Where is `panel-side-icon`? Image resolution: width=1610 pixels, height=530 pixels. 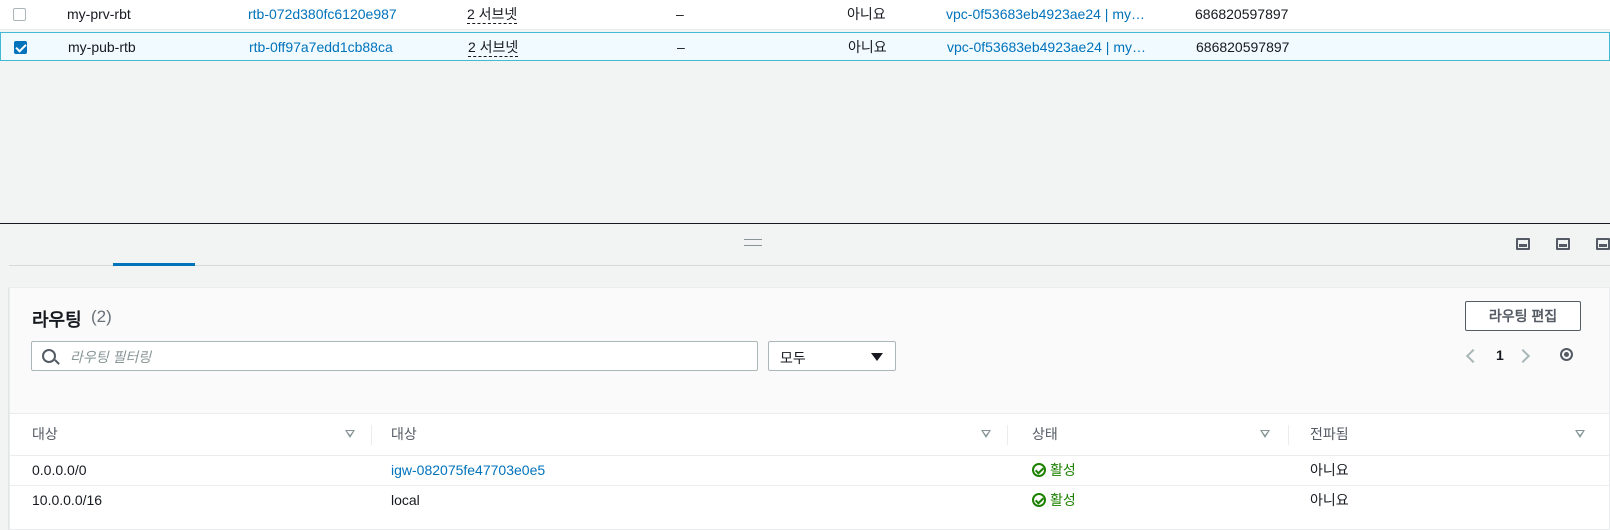
panel-side-icon is located at coordinates (1563, 244).